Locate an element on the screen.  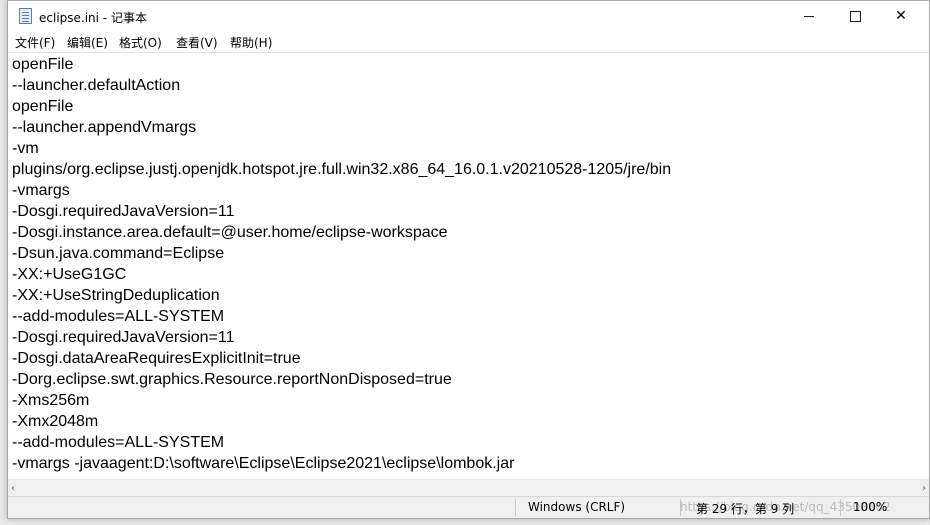
text-line: -Xms256m is located at coordinates (51, 400).